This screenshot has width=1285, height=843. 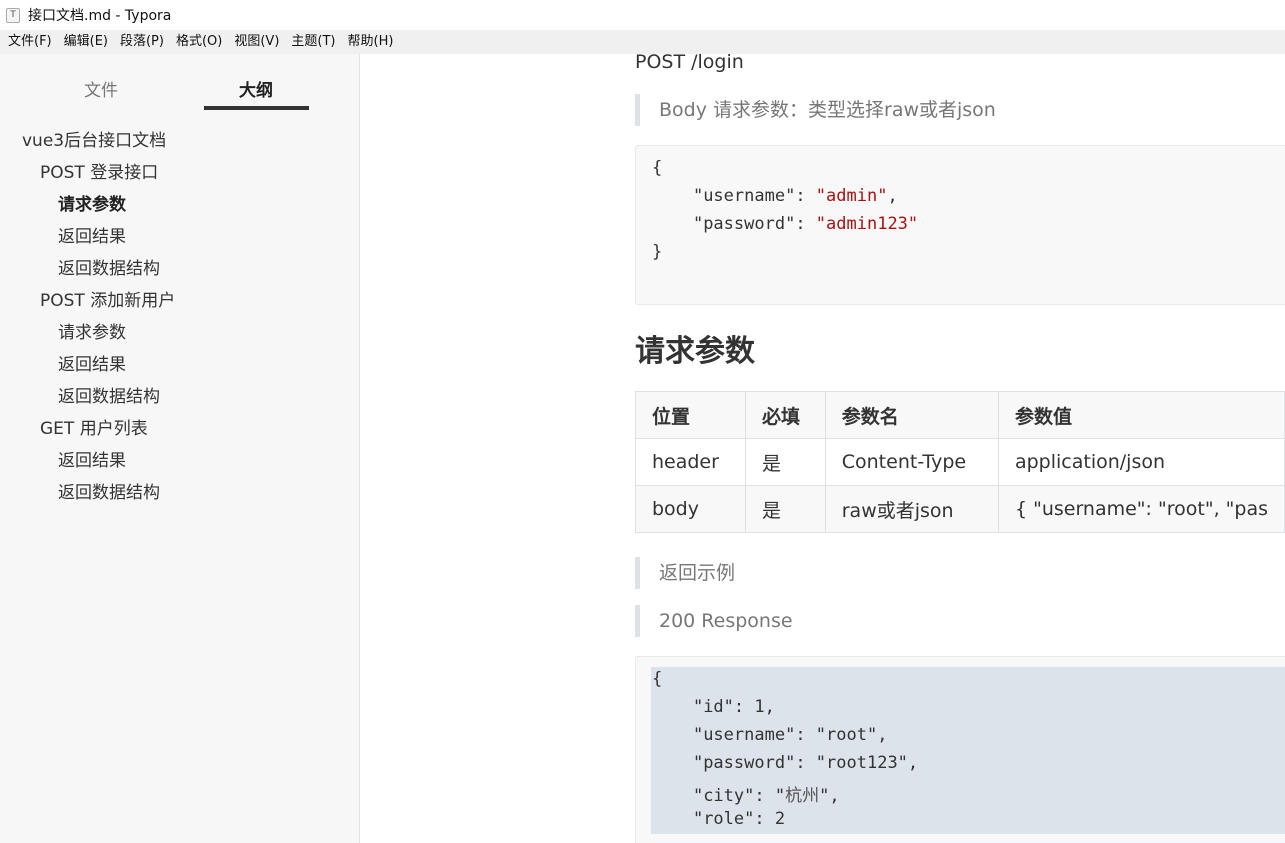 I want to click on outline-item: GET 用户列表, so click(x=94, y=426).